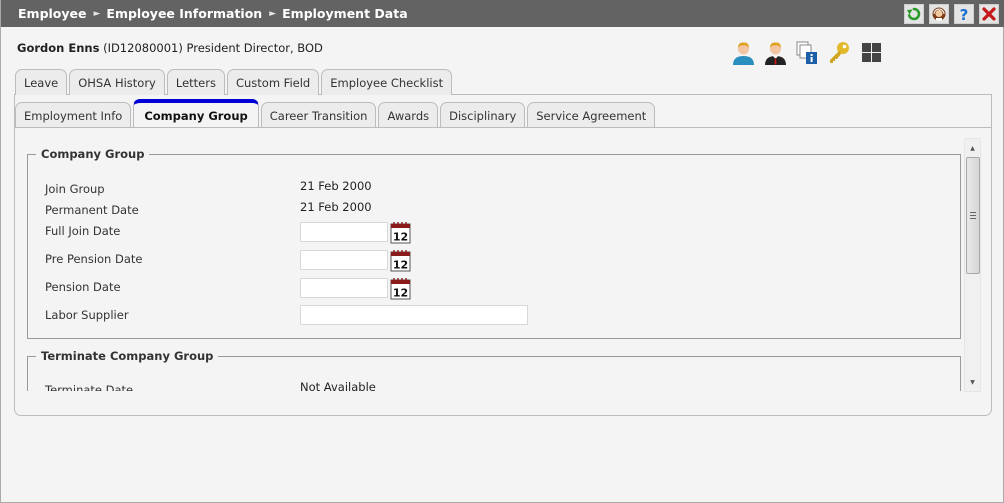 Image resolution: width=1004 pixels, height=503 pixels. Describe the element at coordinates (83, 287) in the screenshot. I see `pension-date-label: Pension Date` at that location.